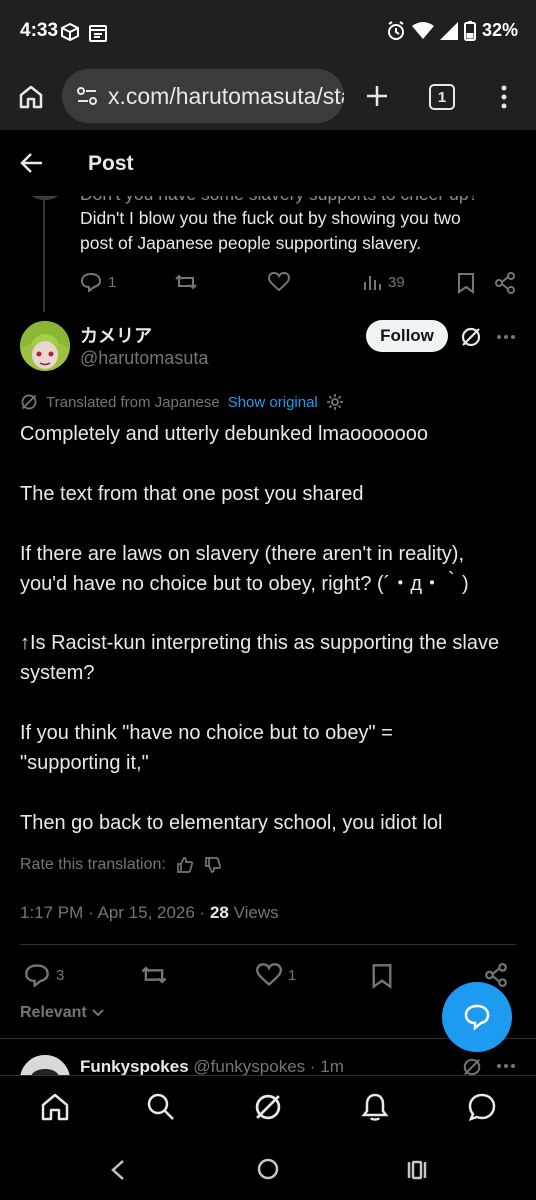 This screenshot has height=1200, width=536. I want to click on prev-bookmark-icon, so click(466, 283).